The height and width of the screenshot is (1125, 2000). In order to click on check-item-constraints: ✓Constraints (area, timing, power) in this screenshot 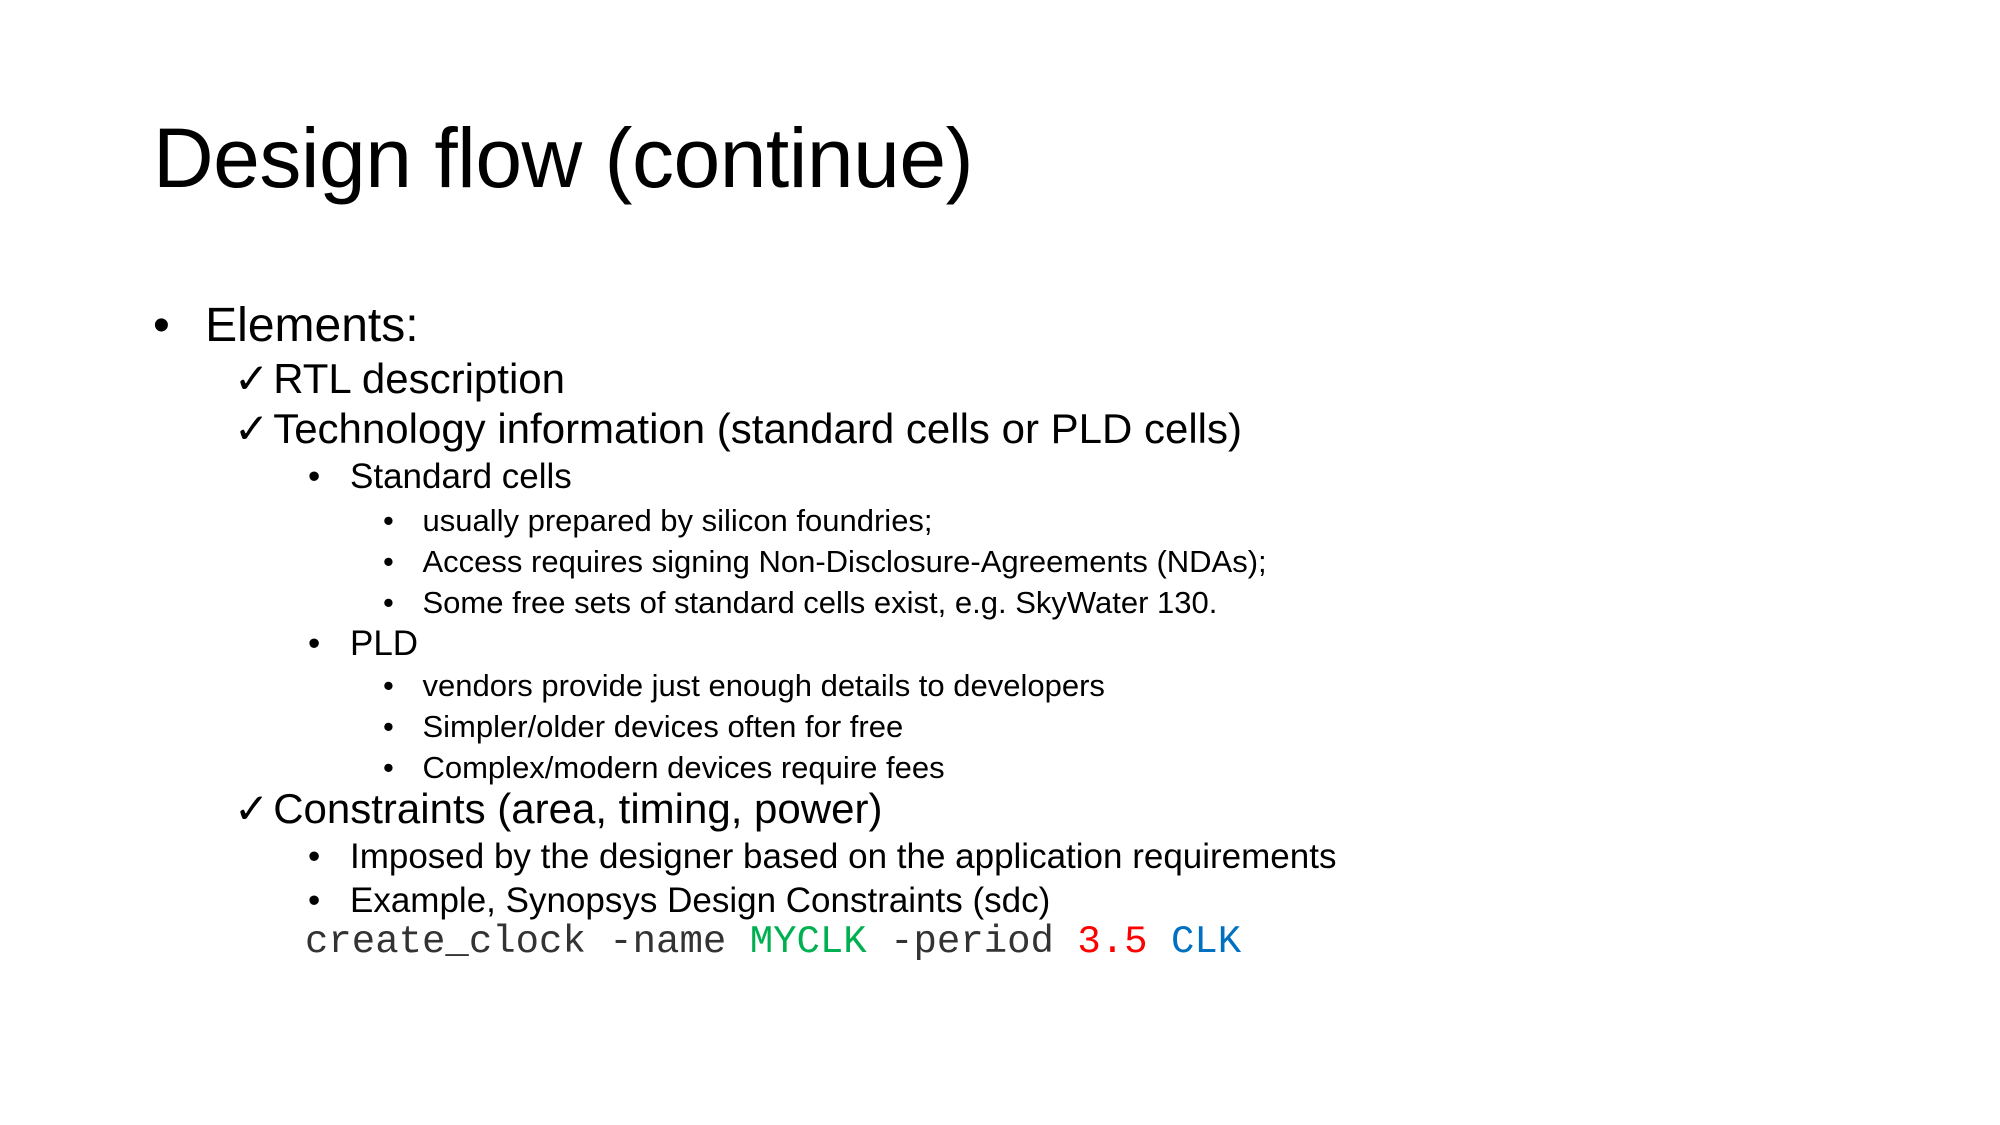, I will do `click(558, 809)`.